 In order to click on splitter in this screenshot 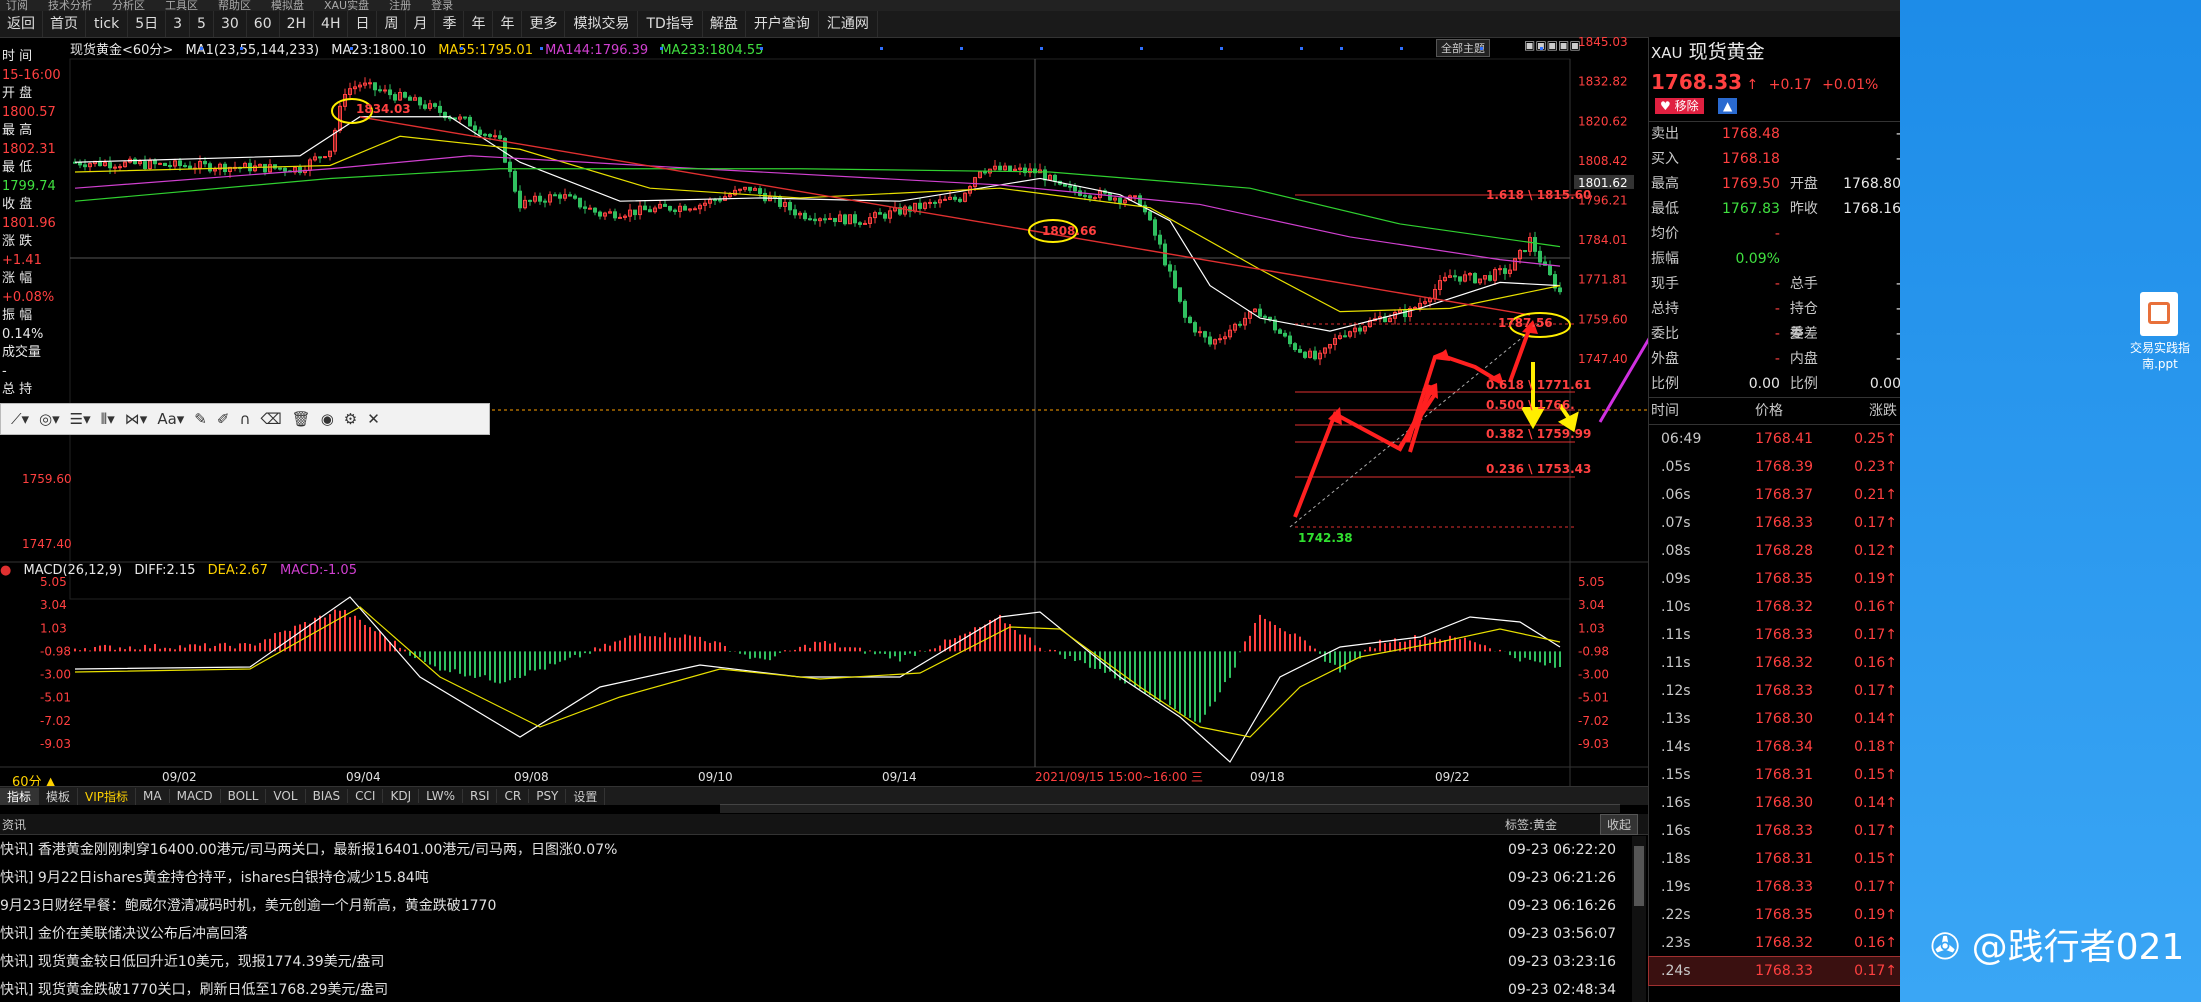, I will do `click(1170, 808)`.